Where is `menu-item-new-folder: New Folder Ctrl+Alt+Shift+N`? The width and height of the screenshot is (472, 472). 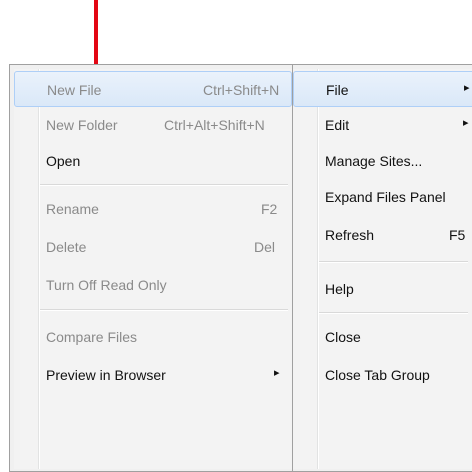
menu-item-new-folder: New Folder Ctrl+Alt+Shift+N is located at coordinates (153, 125).